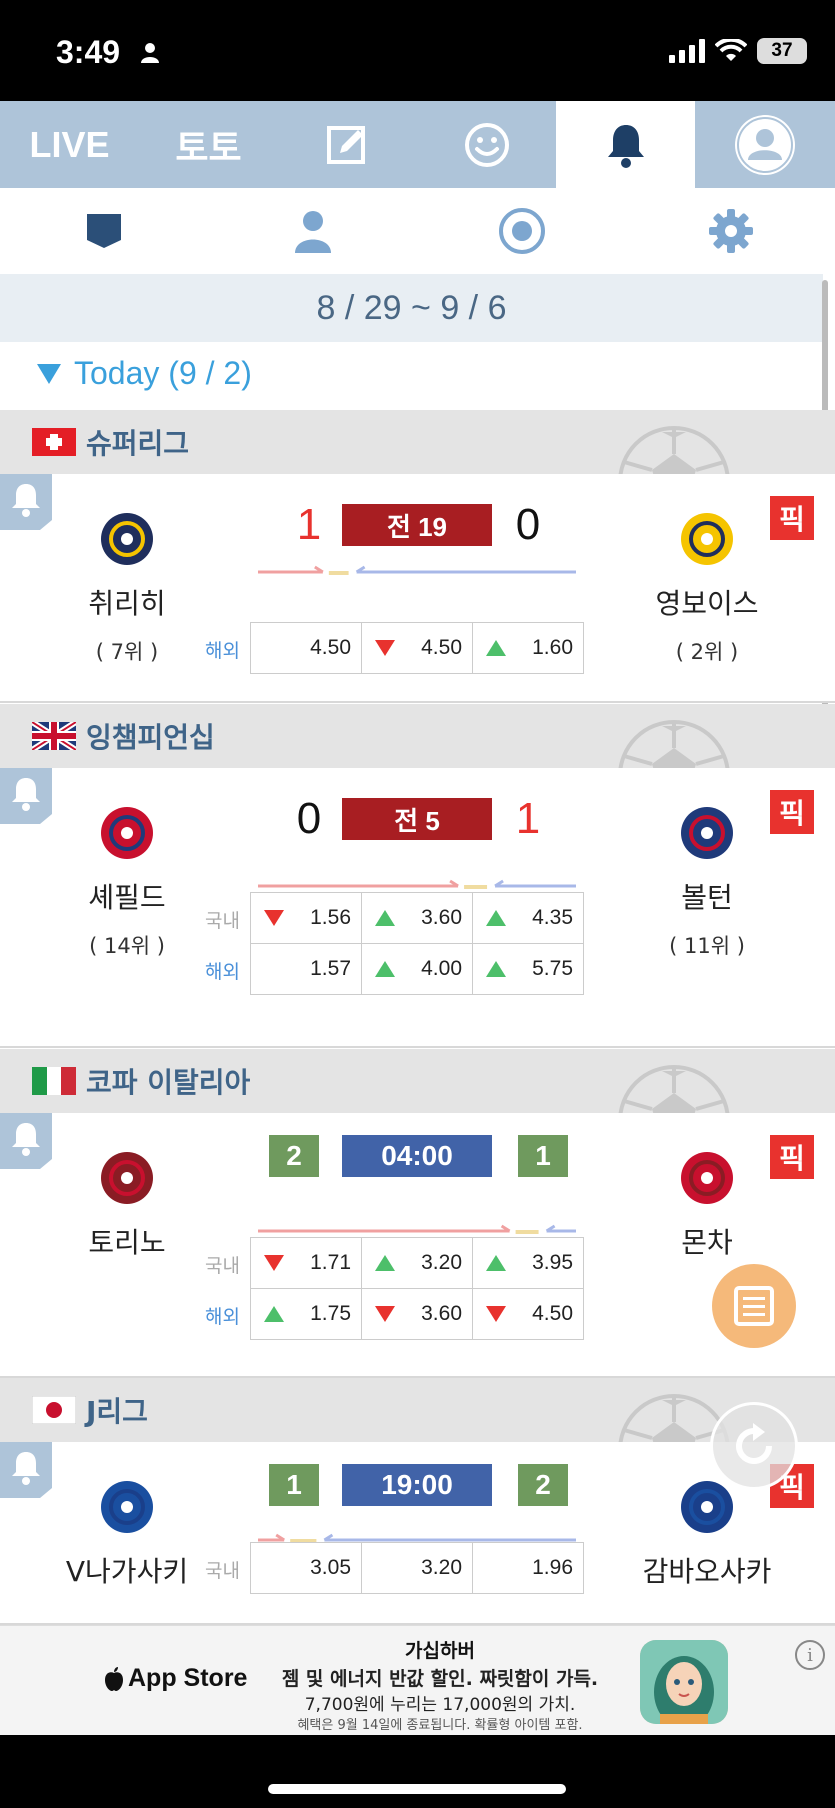 Image resolution: width=835 pixels, height=1808 pixels. What do you see at coordinates (417, 736) in the screenshot?
I see `league-header: 잉챔피언십` at bounding box center [417, 736].